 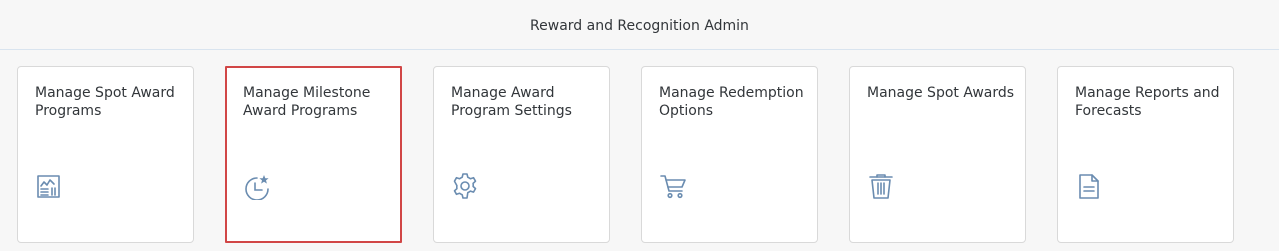 I want to click on tile-title: Manage Milestone Award Programs, so click(x=307, y=102).